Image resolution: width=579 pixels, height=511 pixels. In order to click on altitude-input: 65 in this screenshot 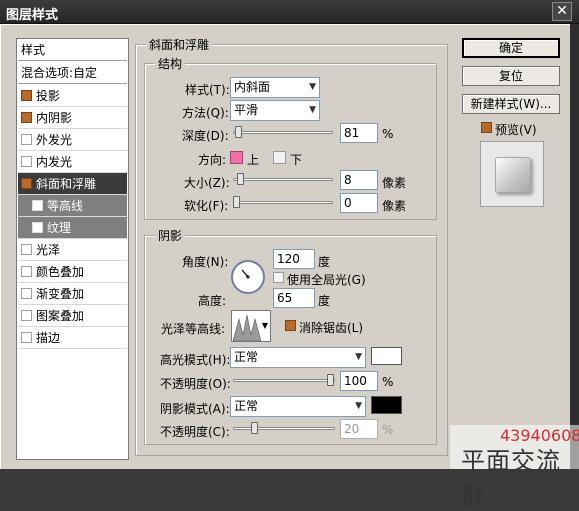, I will do `click(294, 298)`.